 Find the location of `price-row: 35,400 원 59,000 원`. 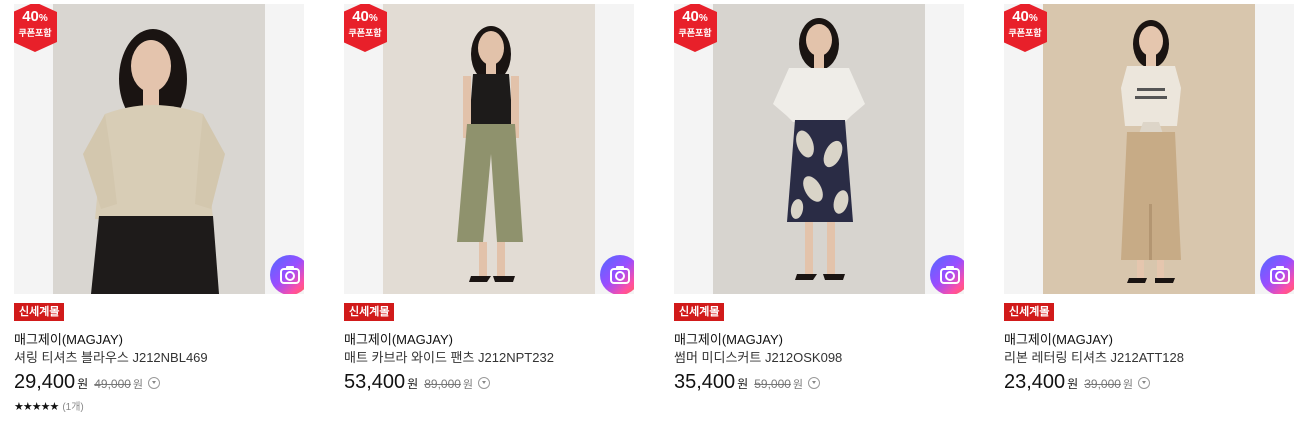

price-row: 35,400 원 59,000 원 is located at coordinates (747, 382).